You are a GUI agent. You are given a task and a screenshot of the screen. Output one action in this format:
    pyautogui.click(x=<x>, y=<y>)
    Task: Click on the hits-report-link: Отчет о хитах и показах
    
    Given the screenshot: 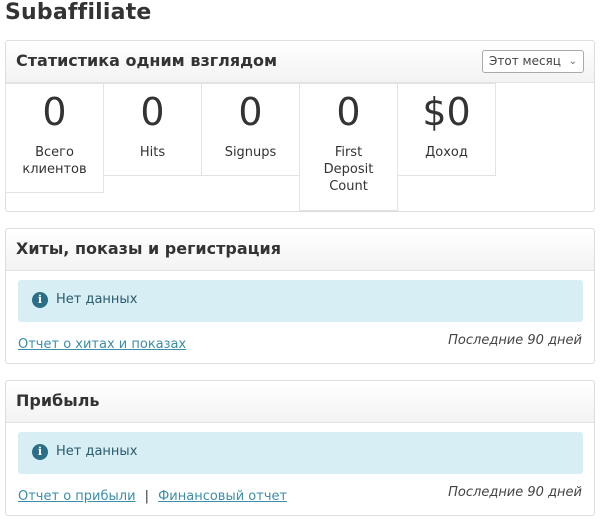 What is the action you would take?
    pyautogui.click(x=102, y=344)
    